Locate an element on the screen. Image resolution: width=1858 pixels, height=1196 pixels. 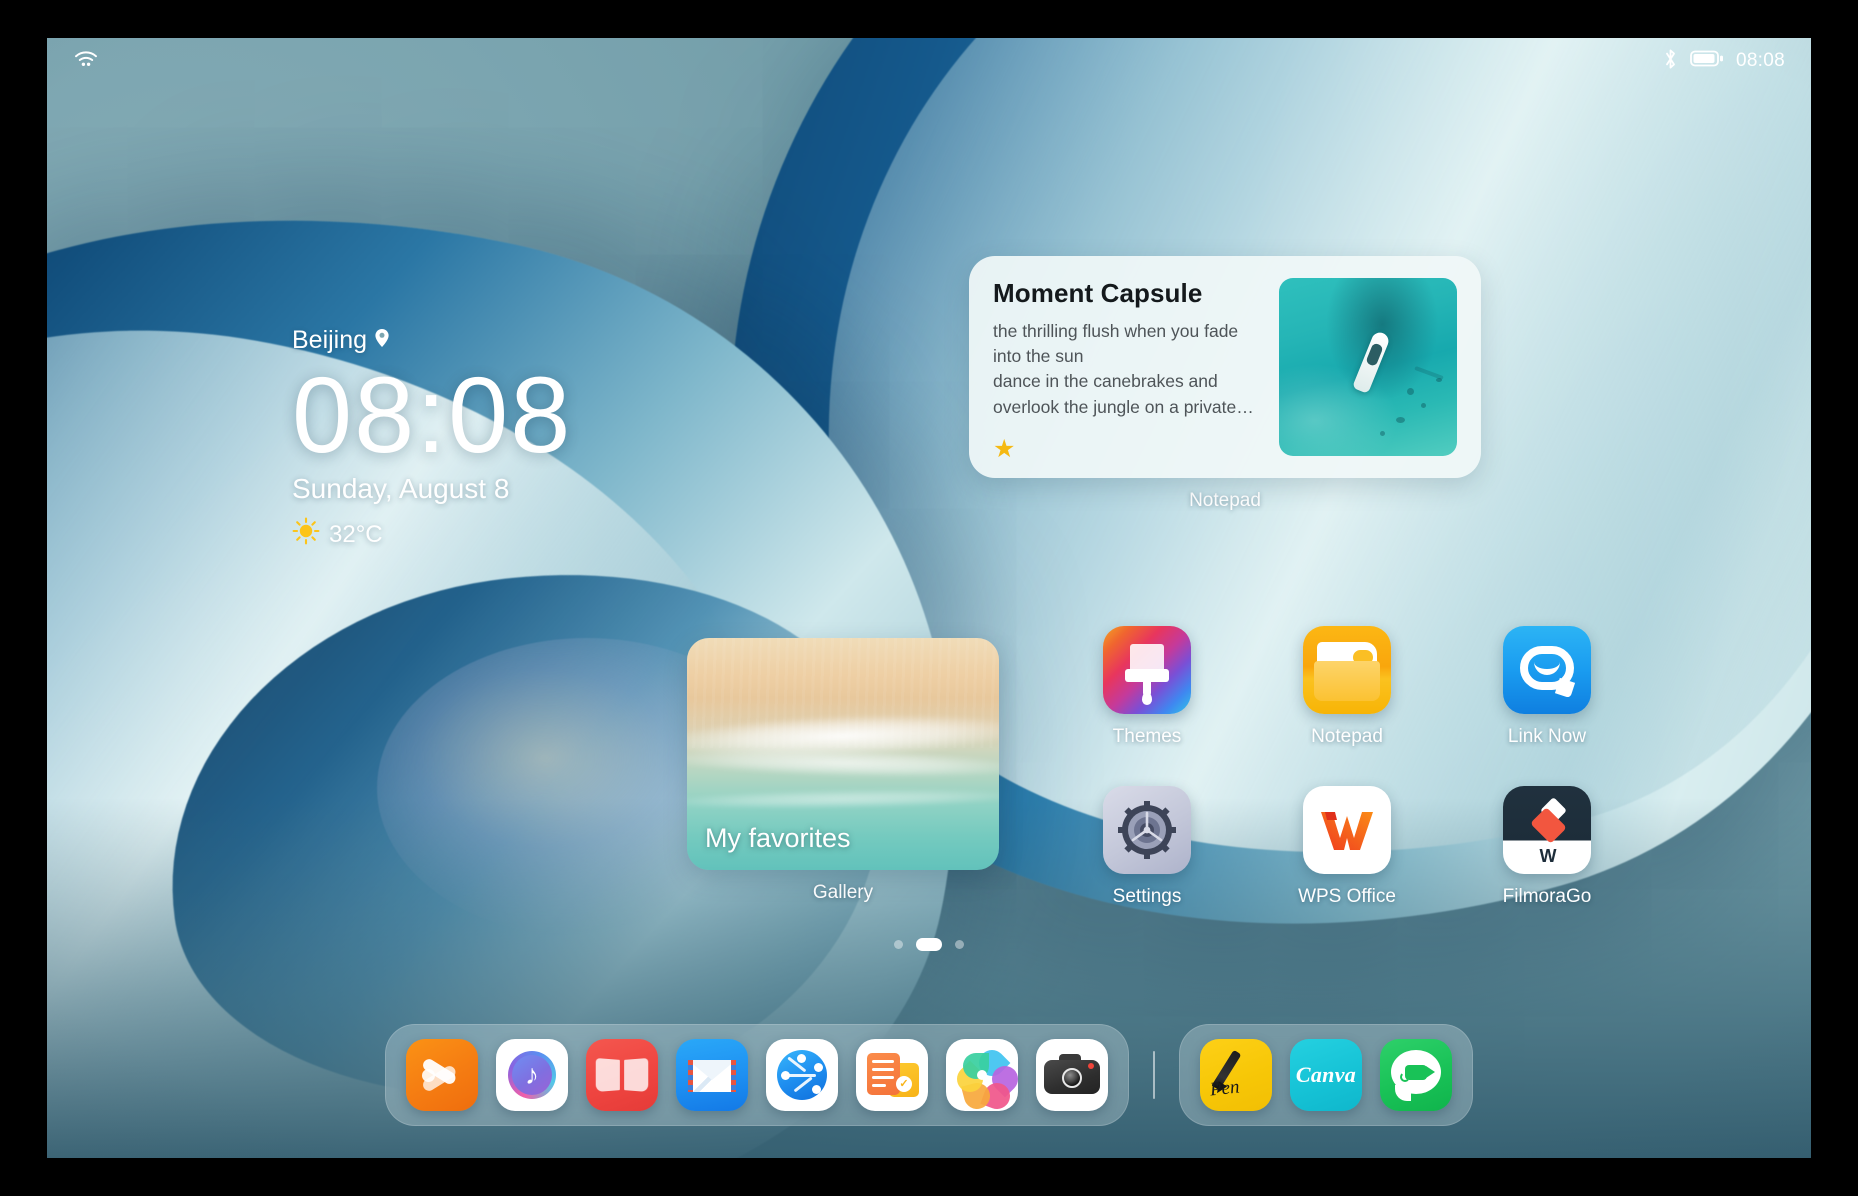
app-item-wps-office: WPS Office is located at coordinates (1347, 847).